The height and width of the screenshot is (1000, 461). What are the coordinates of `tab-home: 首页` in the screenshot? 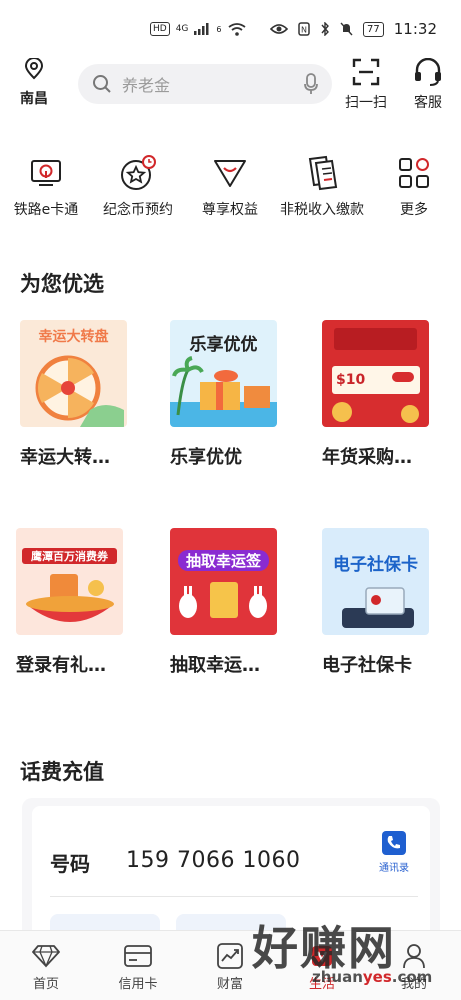 It's located at (46, 965).